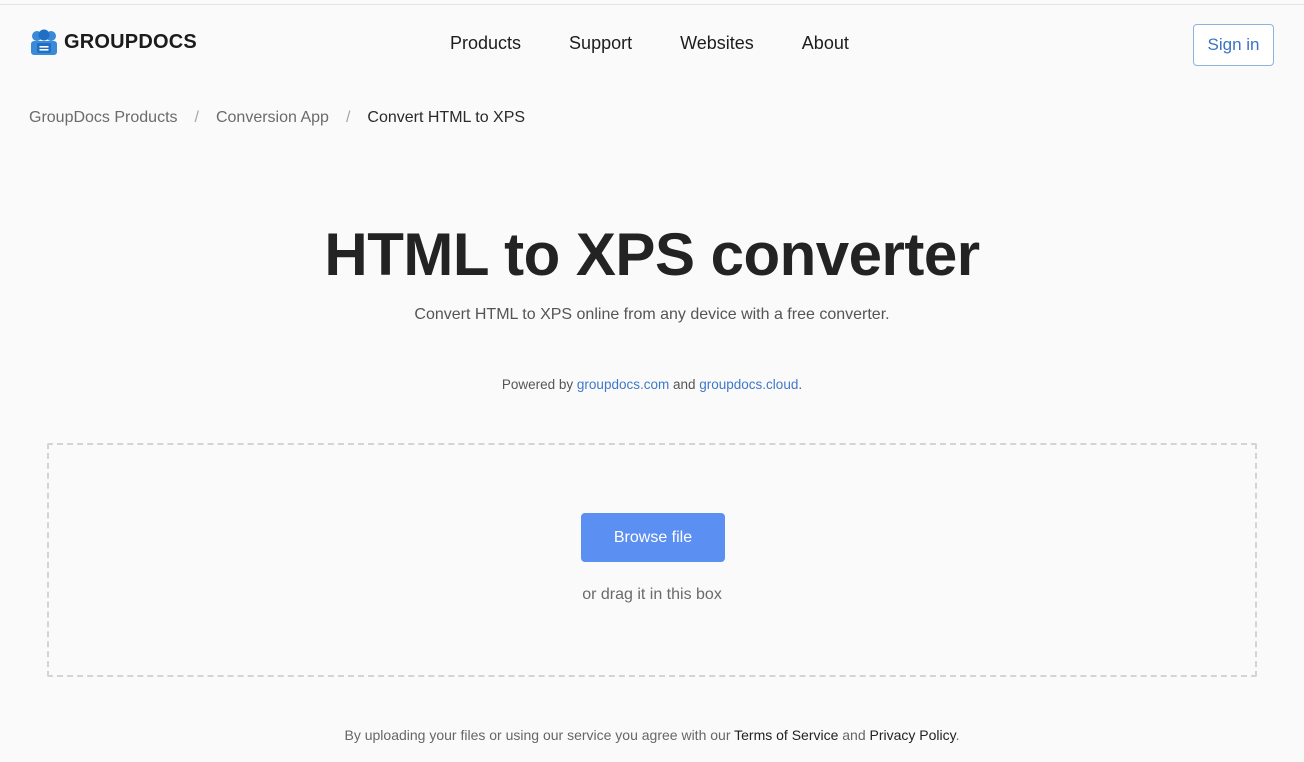 Image resolution: width=1304 pixels, height=762 pixels. I want to click on breadcrumb-current: Convert HTML to XPS, so click(446, 117).